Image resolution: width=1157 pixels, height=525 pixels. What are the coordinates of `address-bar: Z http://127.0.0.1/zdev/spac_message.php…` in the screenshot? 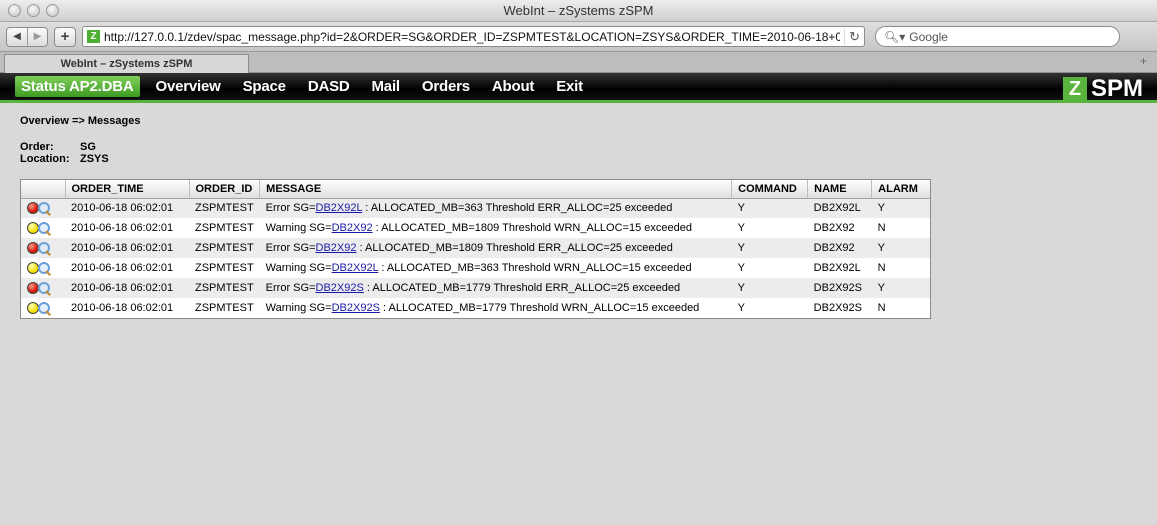 It's located at (473, 36).